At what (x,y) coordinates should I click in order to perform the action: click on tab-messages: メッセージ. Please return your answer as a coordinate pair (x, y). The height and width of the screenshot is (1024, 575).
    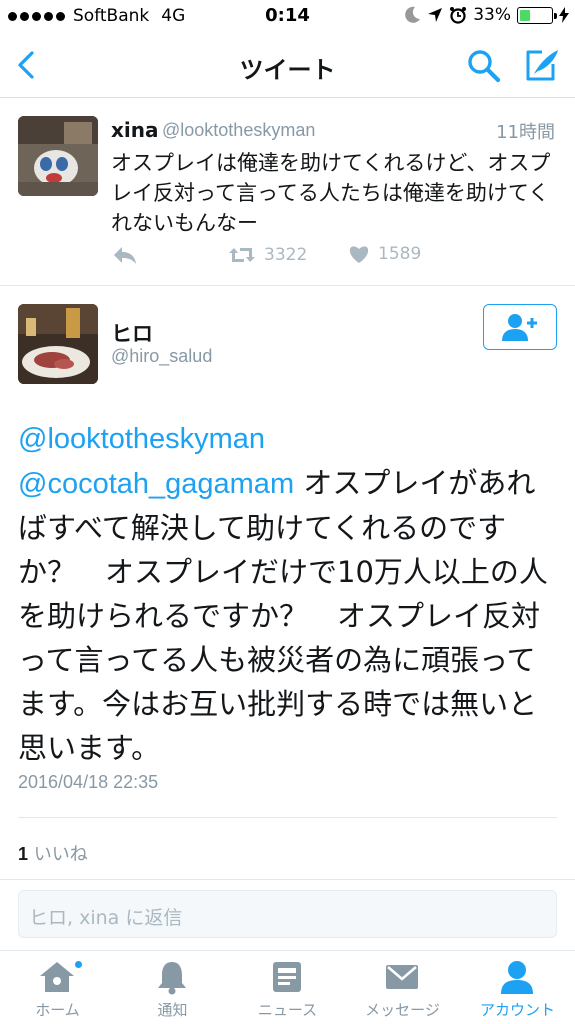
    Looking at the image, I should click on (402, 987).